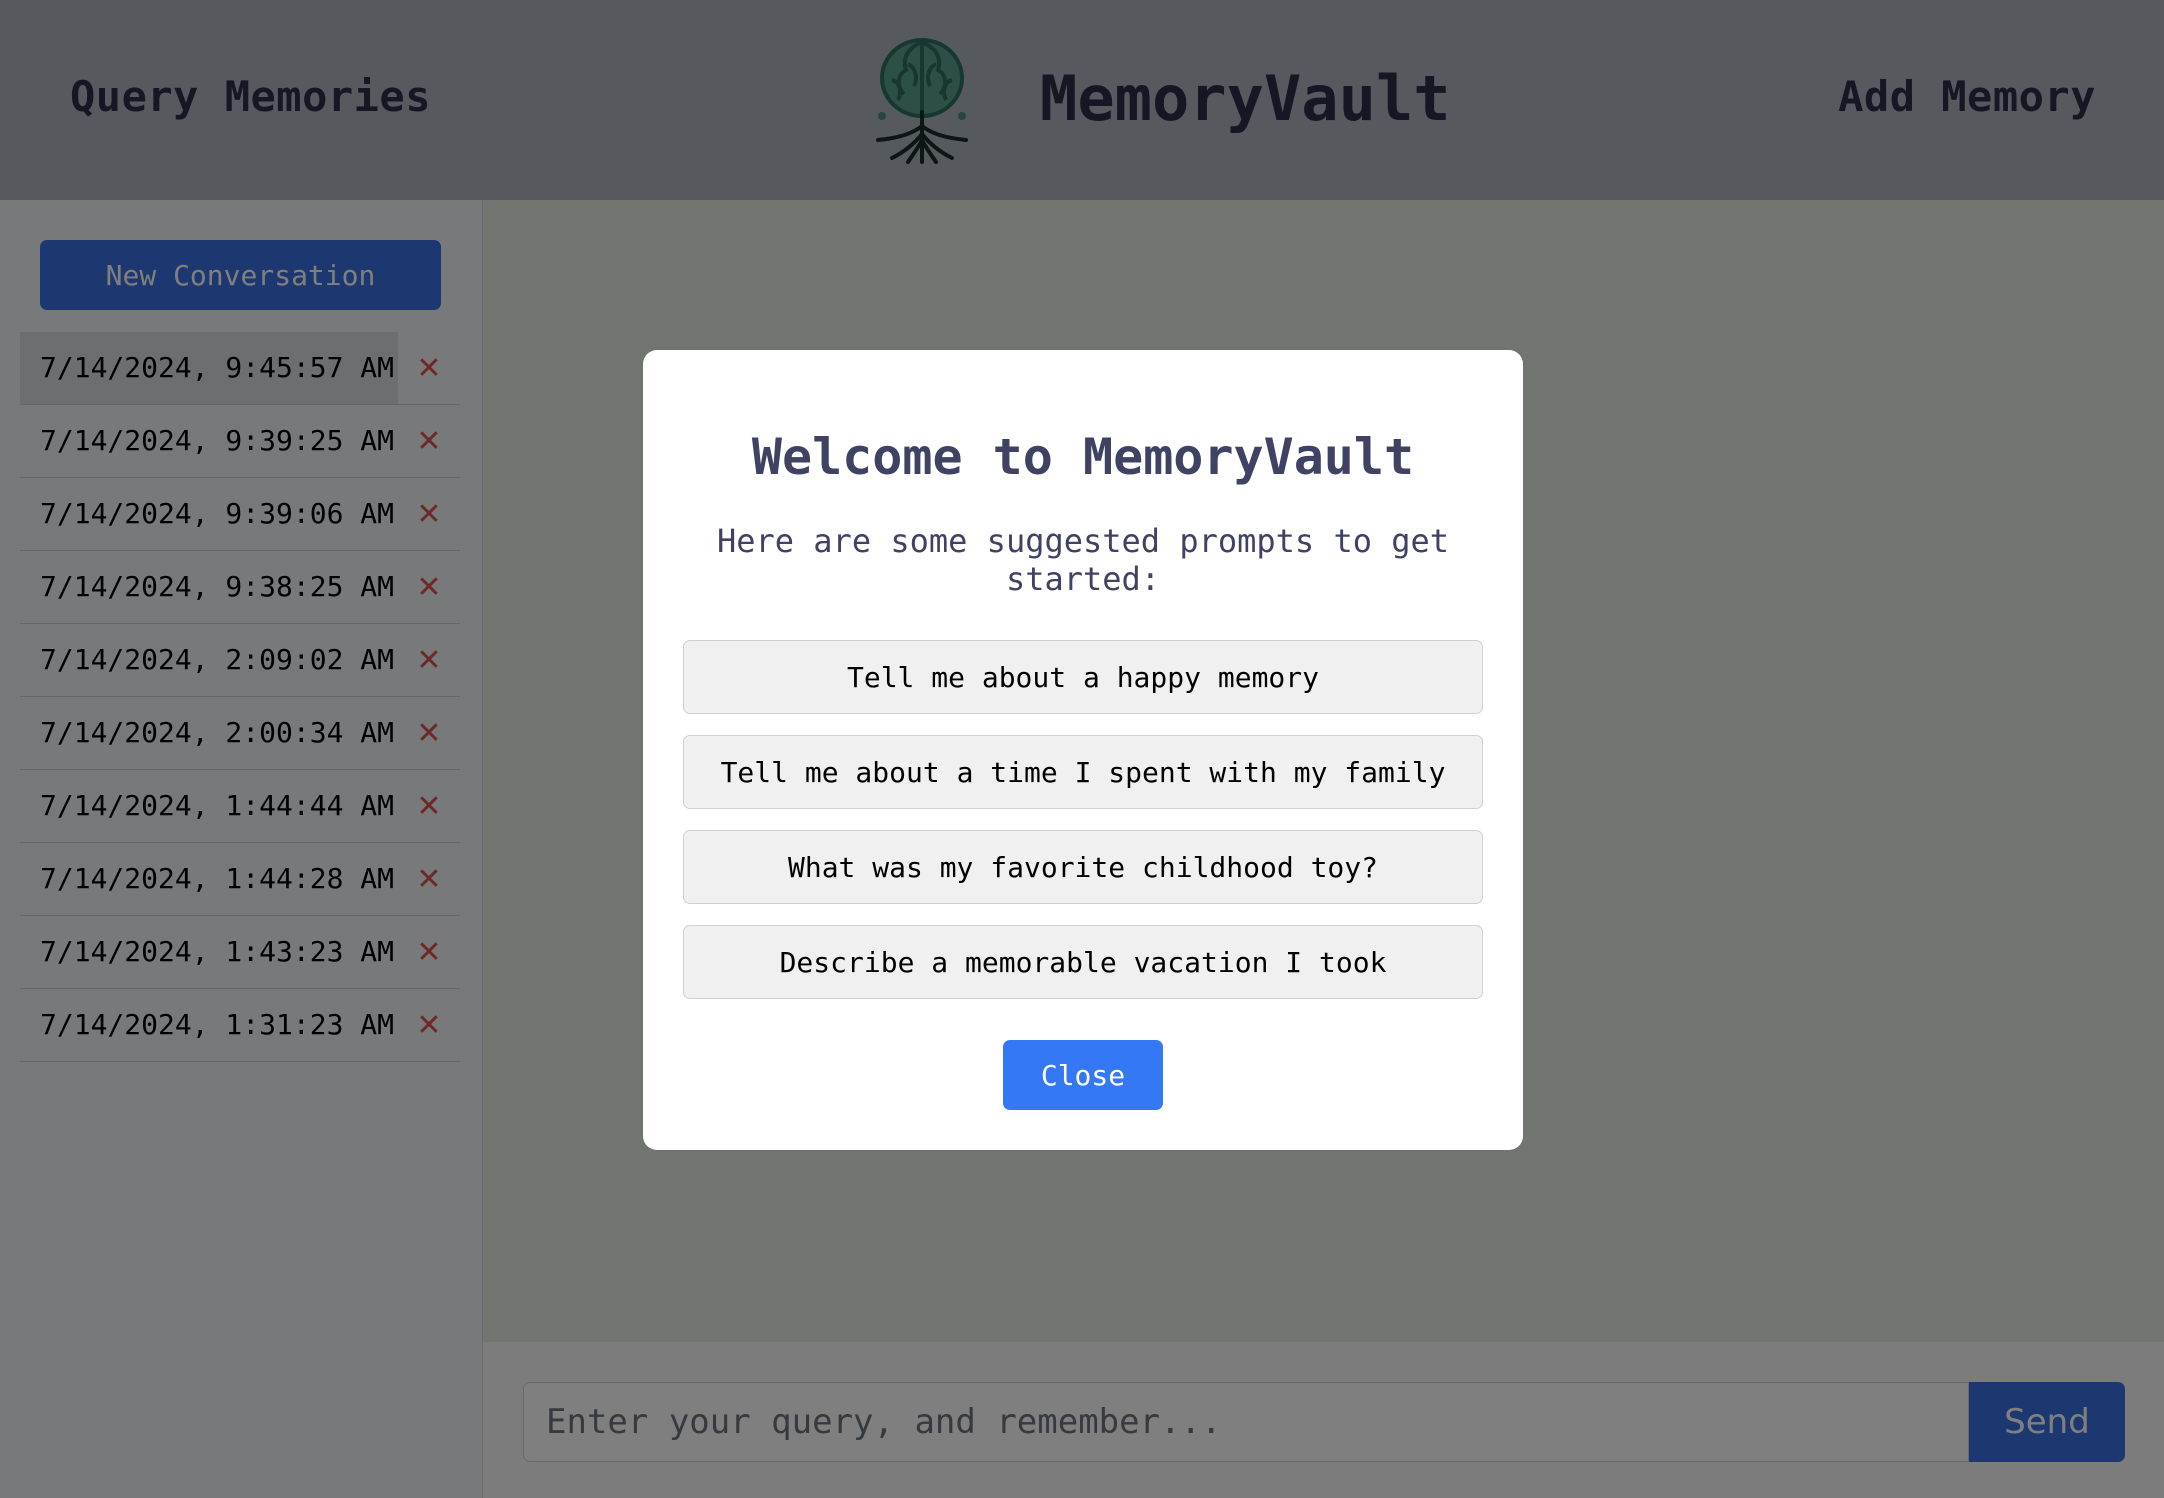  I want to click on modal-title: Welcome to MemoryVault, so click(1083, 457).